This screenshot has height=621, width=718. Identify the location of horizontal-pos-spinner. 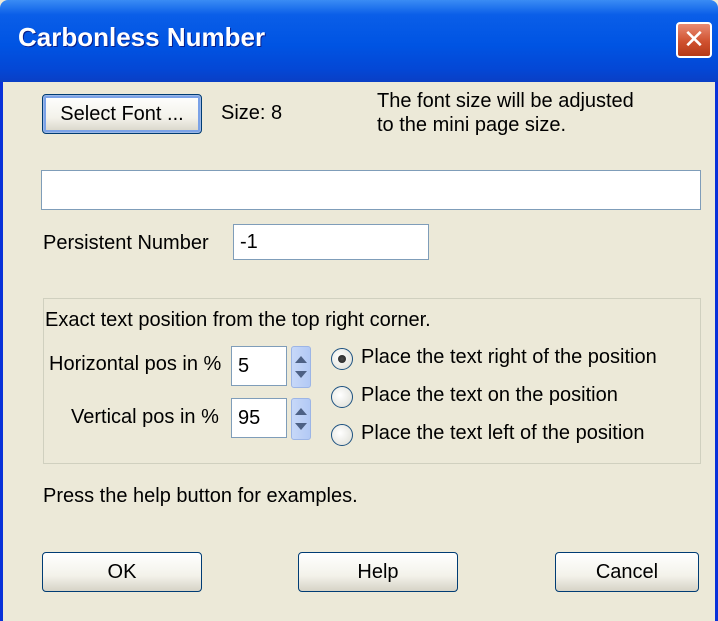
(301, 367).